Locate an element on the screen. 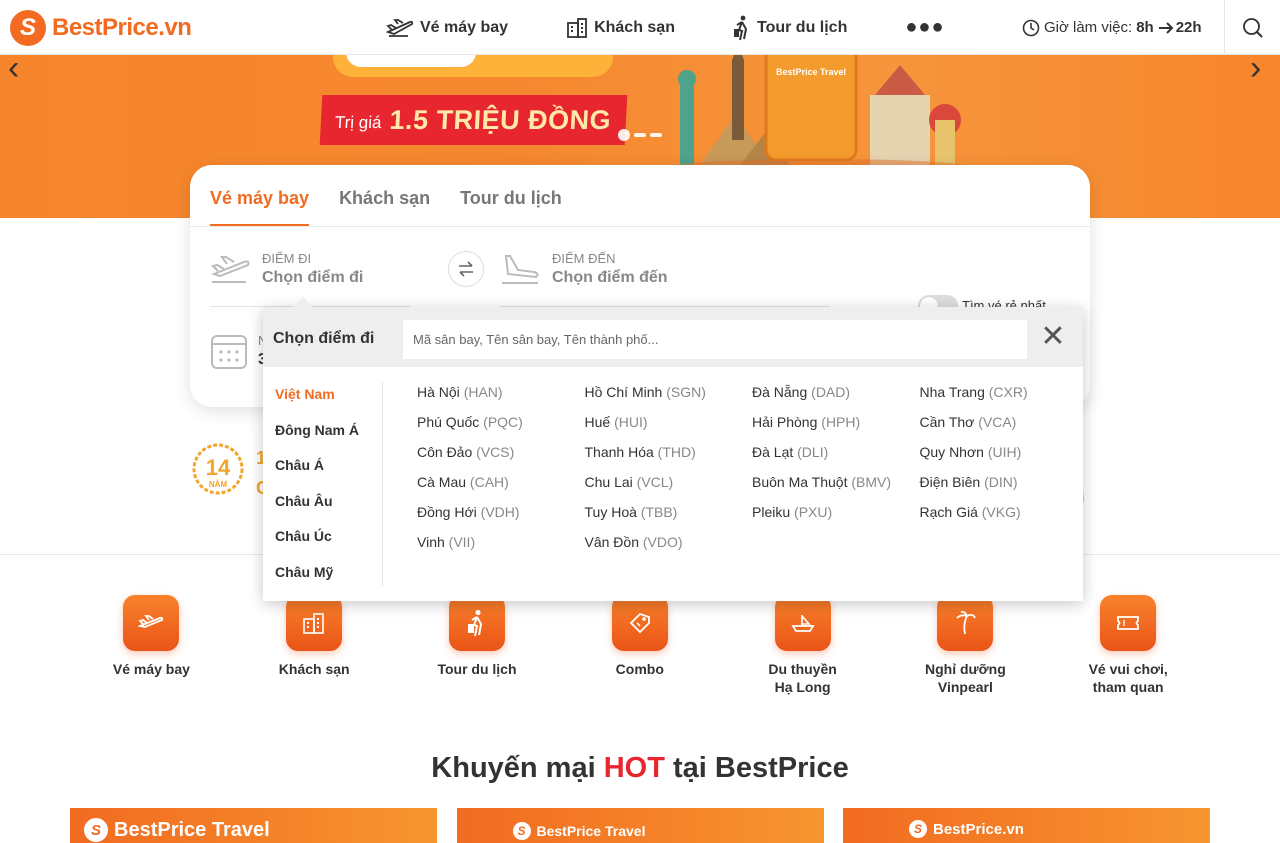  city-option: Huế (HUI) is located at coordinates (669, 427).